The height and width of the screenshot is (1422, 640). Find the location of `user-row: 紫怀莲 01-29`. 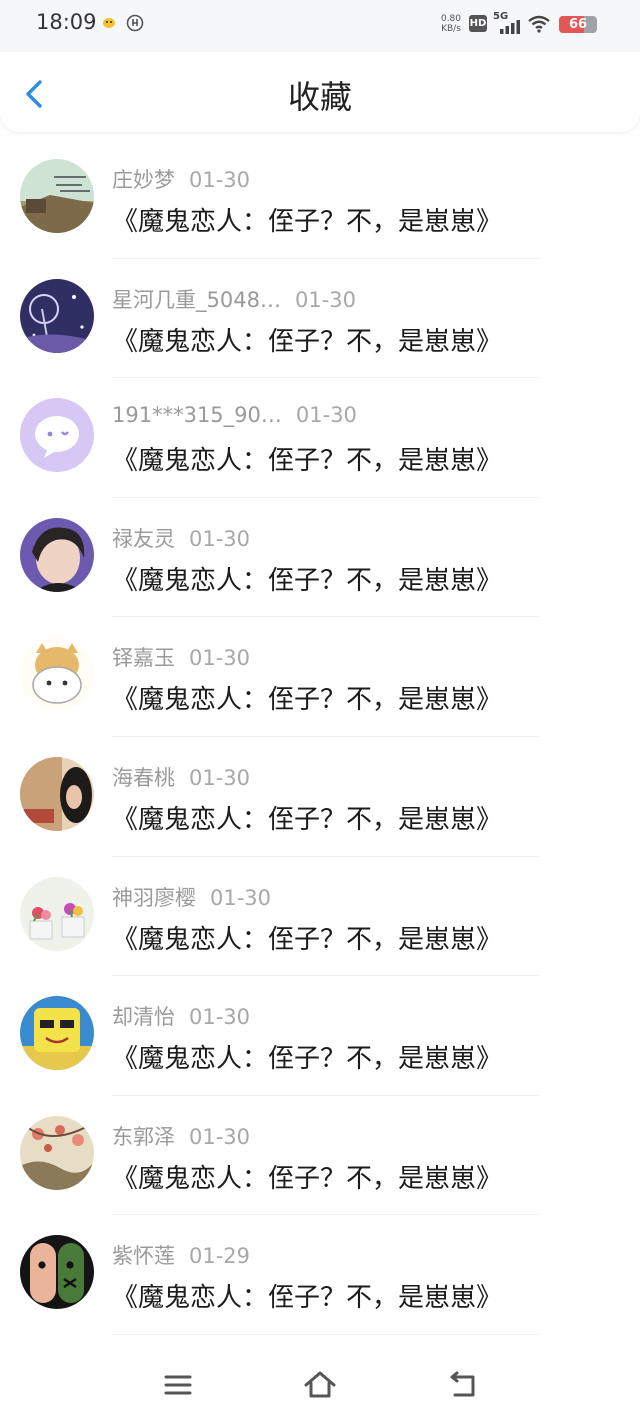

user-row: 紫怀莲 01-29 is located at coordinates (181, 1255).